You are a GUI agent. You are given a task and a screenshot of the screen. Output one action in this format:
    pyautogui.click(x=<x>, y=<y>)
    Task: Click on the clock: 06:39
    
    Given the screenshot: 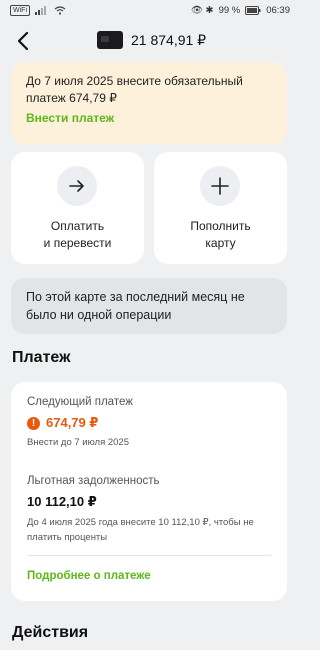 What is the action you would take?
    pyautogui.click(x=278, y=10)
    